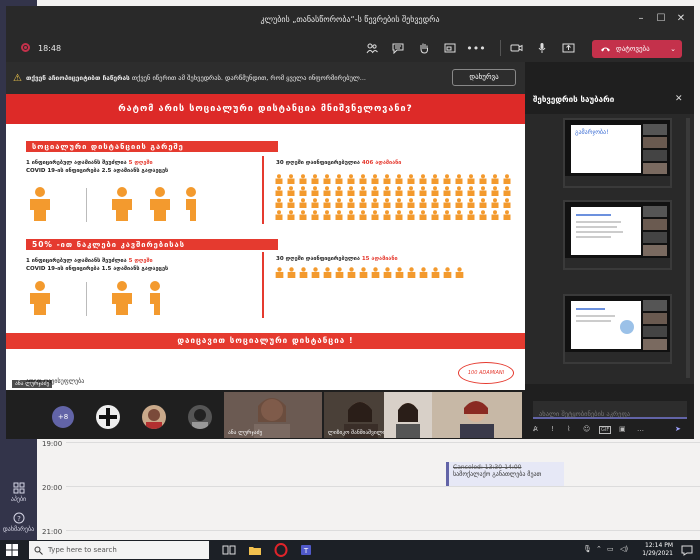 The height and width of the screenshot is (560, 700). Describe the element at coordinates (484, 77) in the screenshot. I see `dismiss-button: დახურვა` at that location.